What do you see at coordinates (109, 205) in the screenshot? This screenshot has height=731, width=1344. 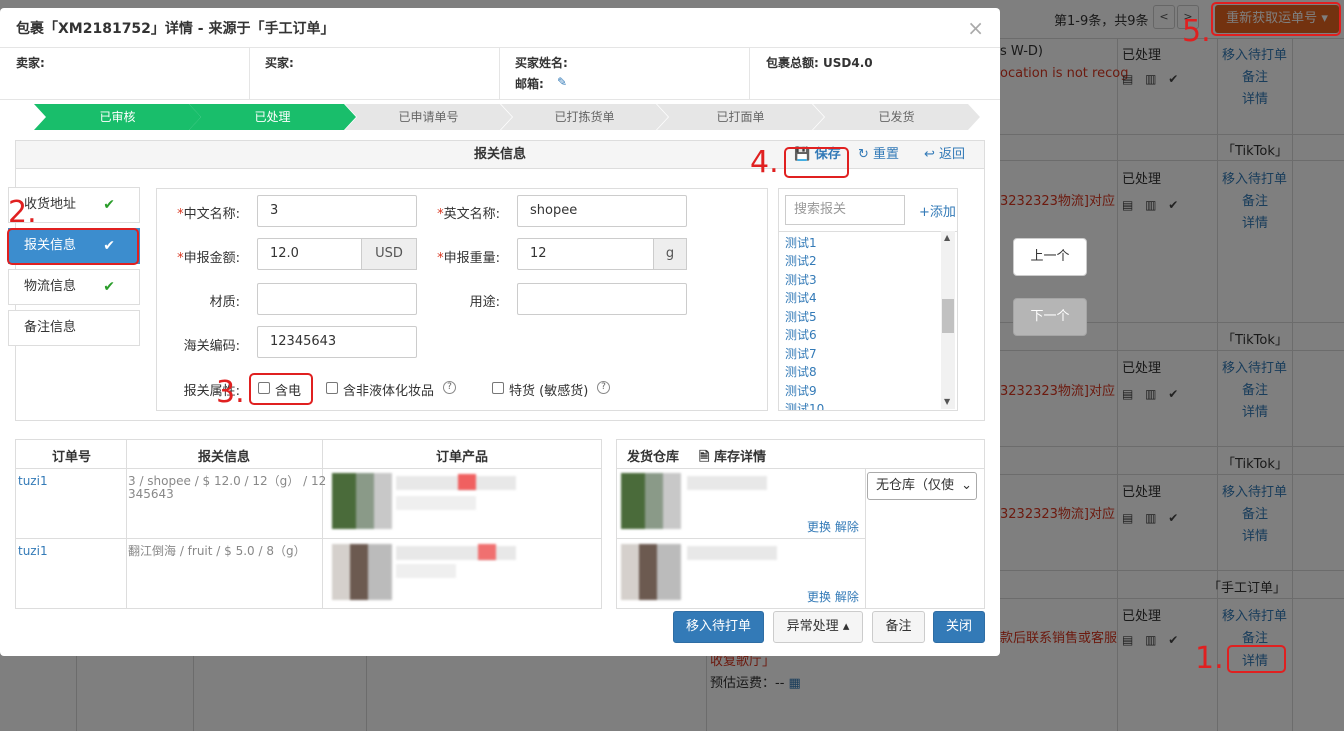 I see `check-icon: ✔` at bounding box center [109, 205].